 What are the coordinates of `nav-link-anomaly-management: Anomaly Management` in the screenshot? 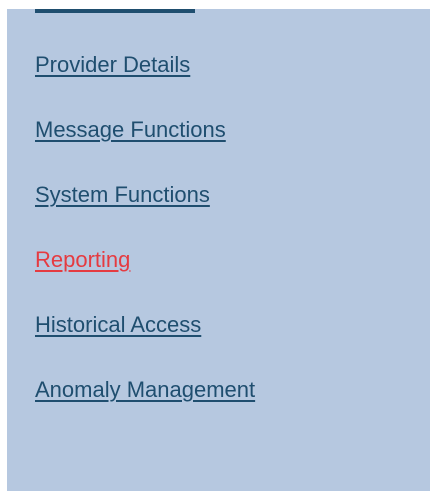 It's located at (145, 390).